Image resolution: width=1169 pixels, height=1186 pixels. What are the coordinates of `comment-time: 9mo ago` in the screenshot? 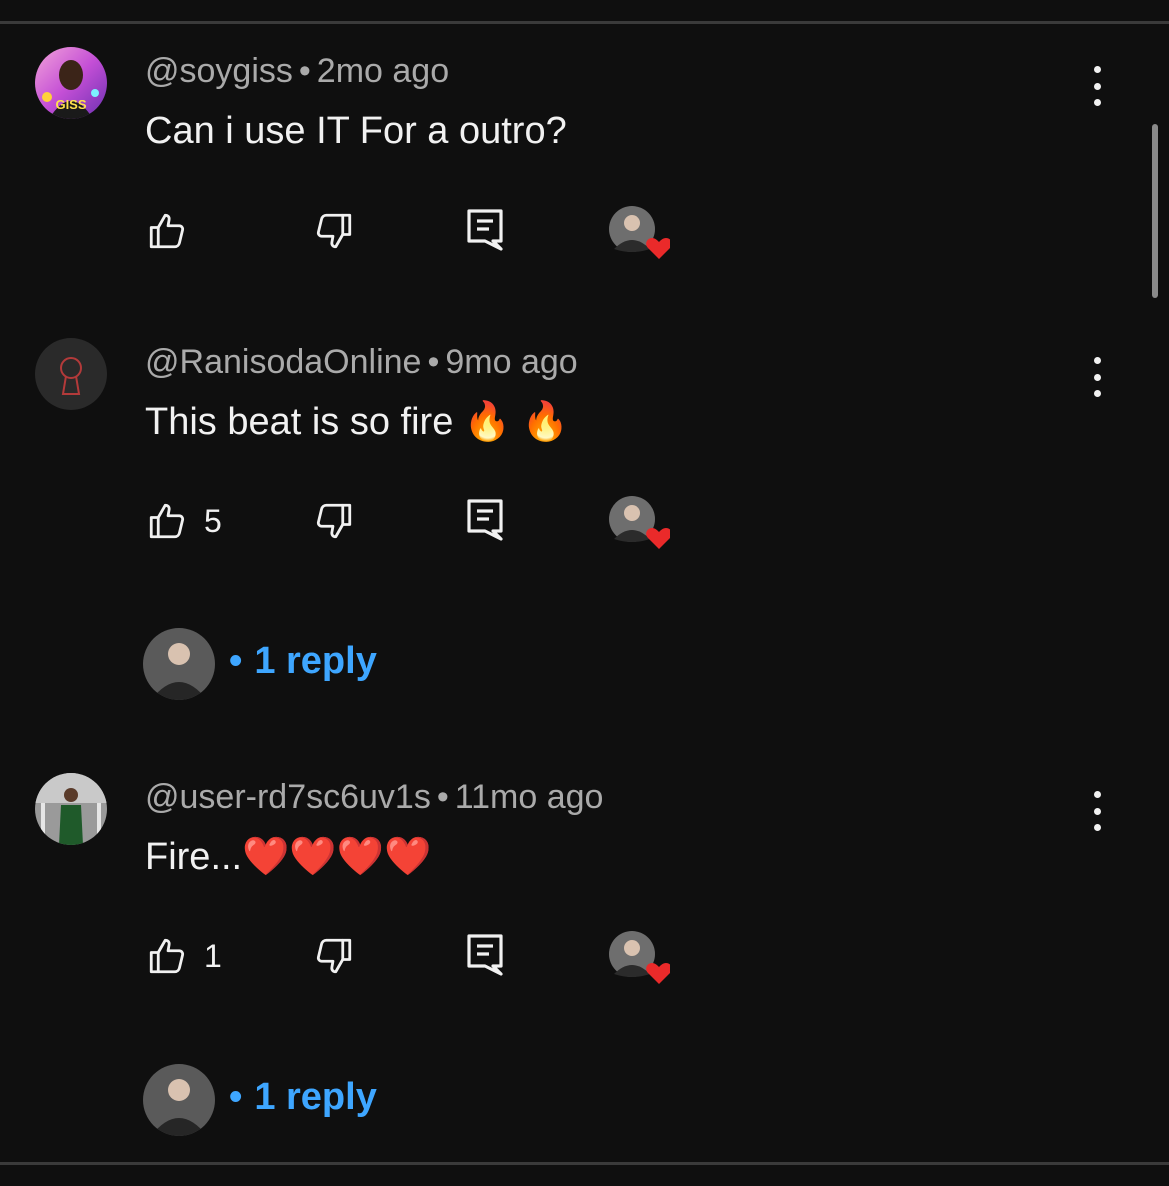 It's located at (511, 362).